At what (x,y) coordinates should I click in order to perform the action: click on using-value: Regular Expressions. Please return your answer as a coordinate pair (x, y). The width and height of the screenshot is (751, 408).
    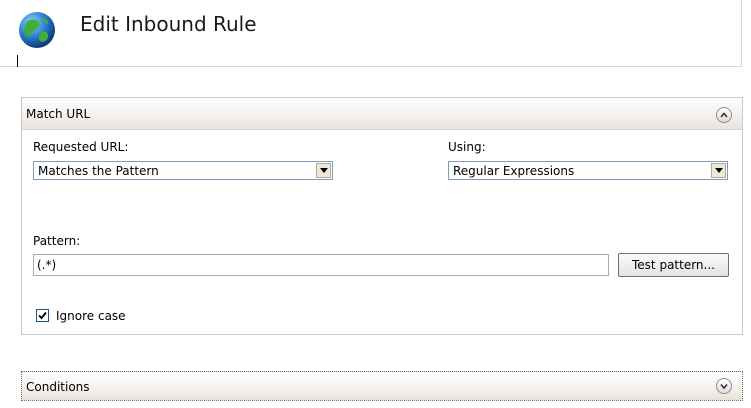
    Looking at the image, I should click on (514, 171).